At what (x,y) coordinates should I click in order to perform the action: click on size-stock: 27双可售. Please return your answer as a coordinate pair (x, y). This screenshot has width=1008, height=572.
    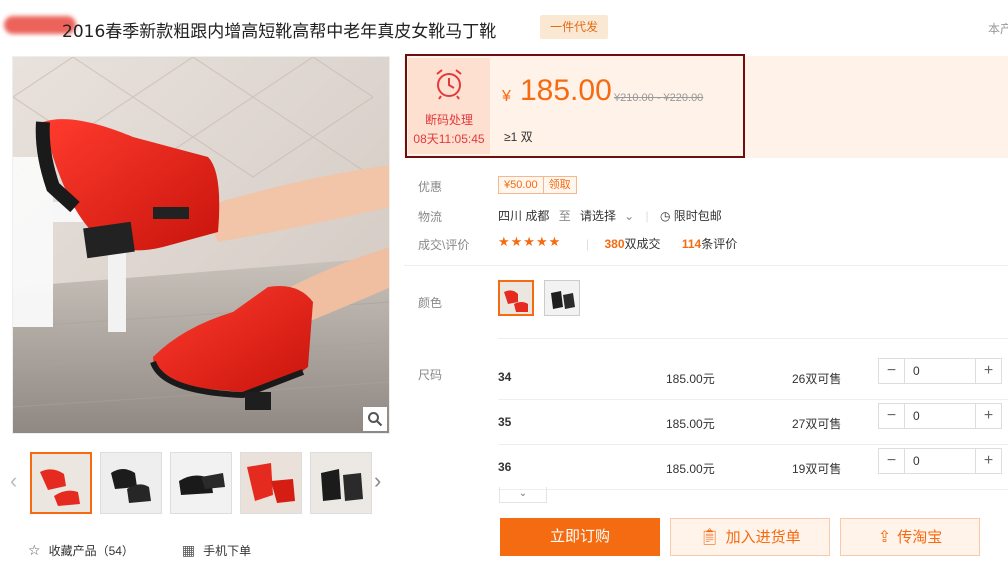
    Looking at the image, I should click on (817, 424).